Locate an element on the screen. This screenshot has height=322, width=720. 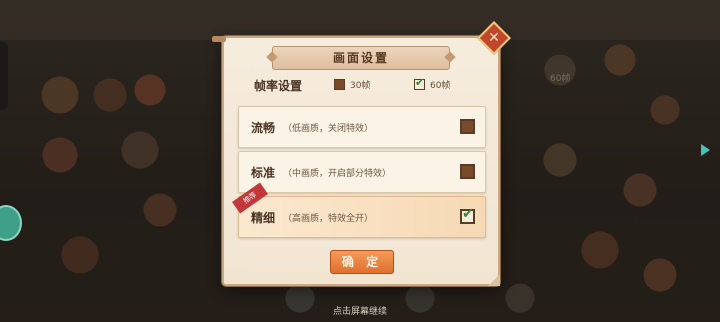
confirm-button: 确 定 is located at coordinates (362, 262).